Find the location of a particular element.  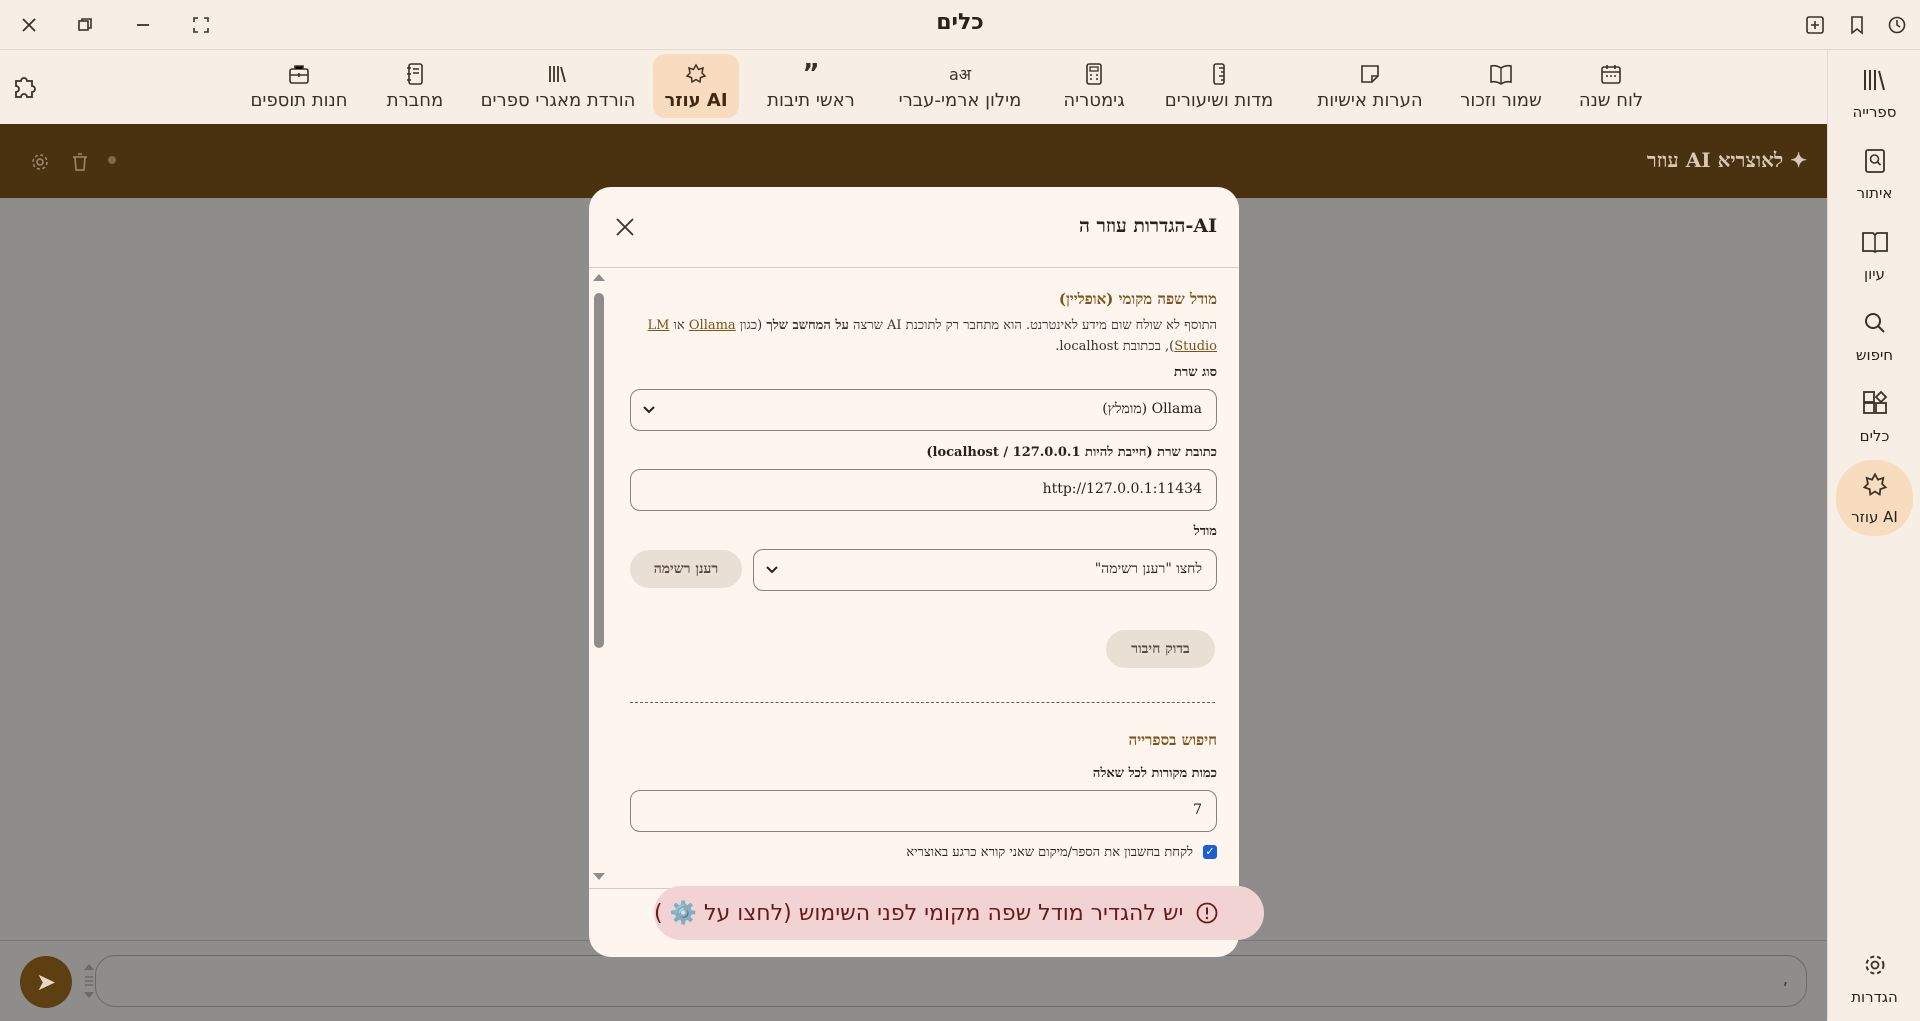

tool-calendar: לוח שנה is located at coordinates (1611, 86).